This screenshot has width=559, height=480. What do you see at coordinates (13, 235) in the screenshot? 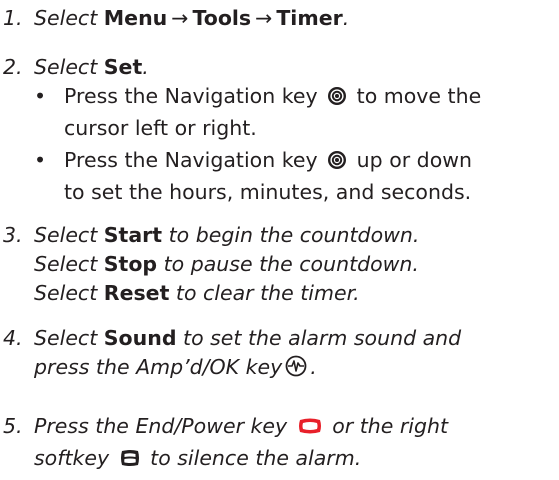
I see `step-number: 3.` at bounding box center [13, 235].